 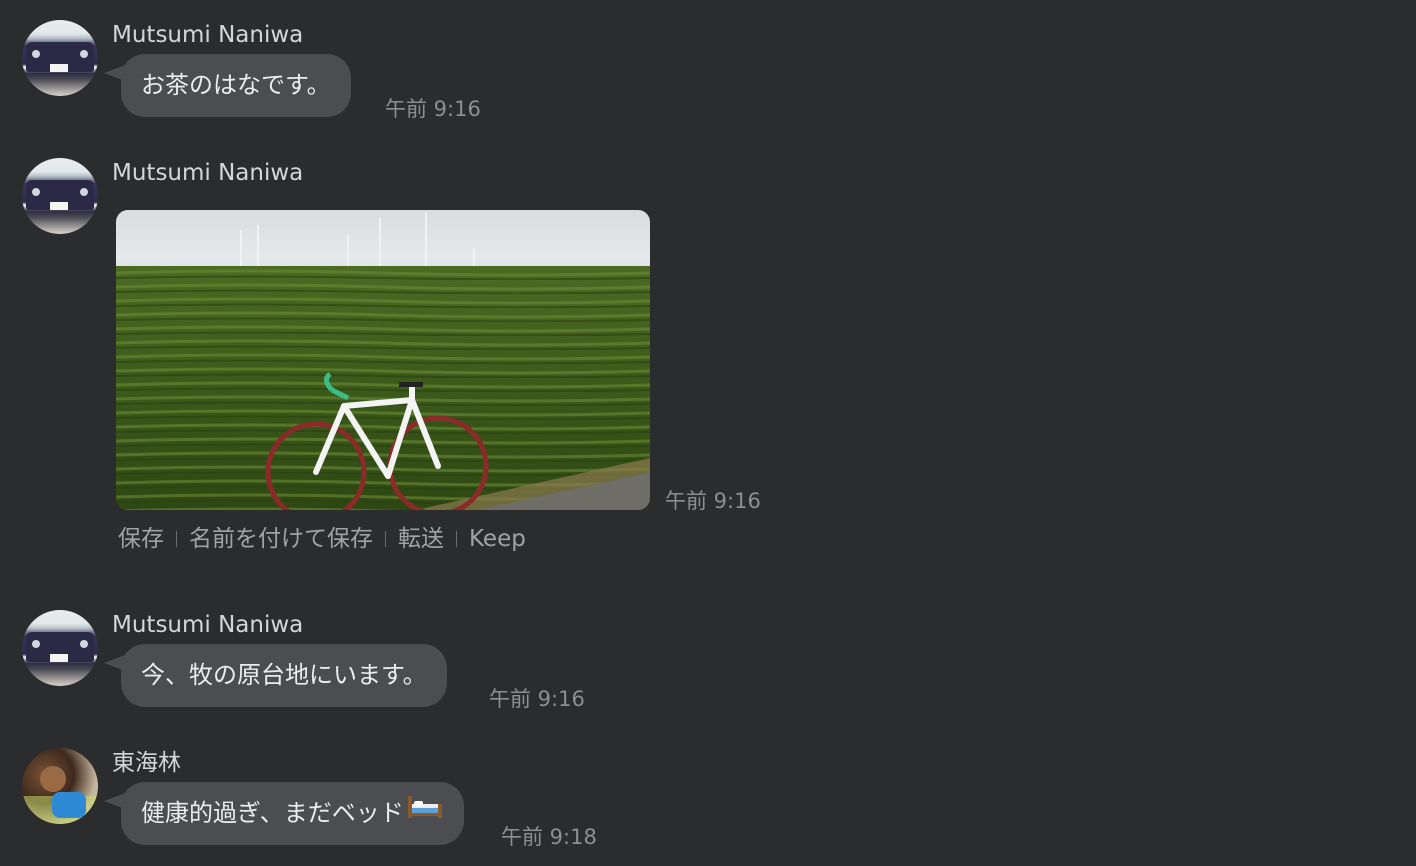 I want to click on message-time: 午前 9:18, so click(x=549, y=837).